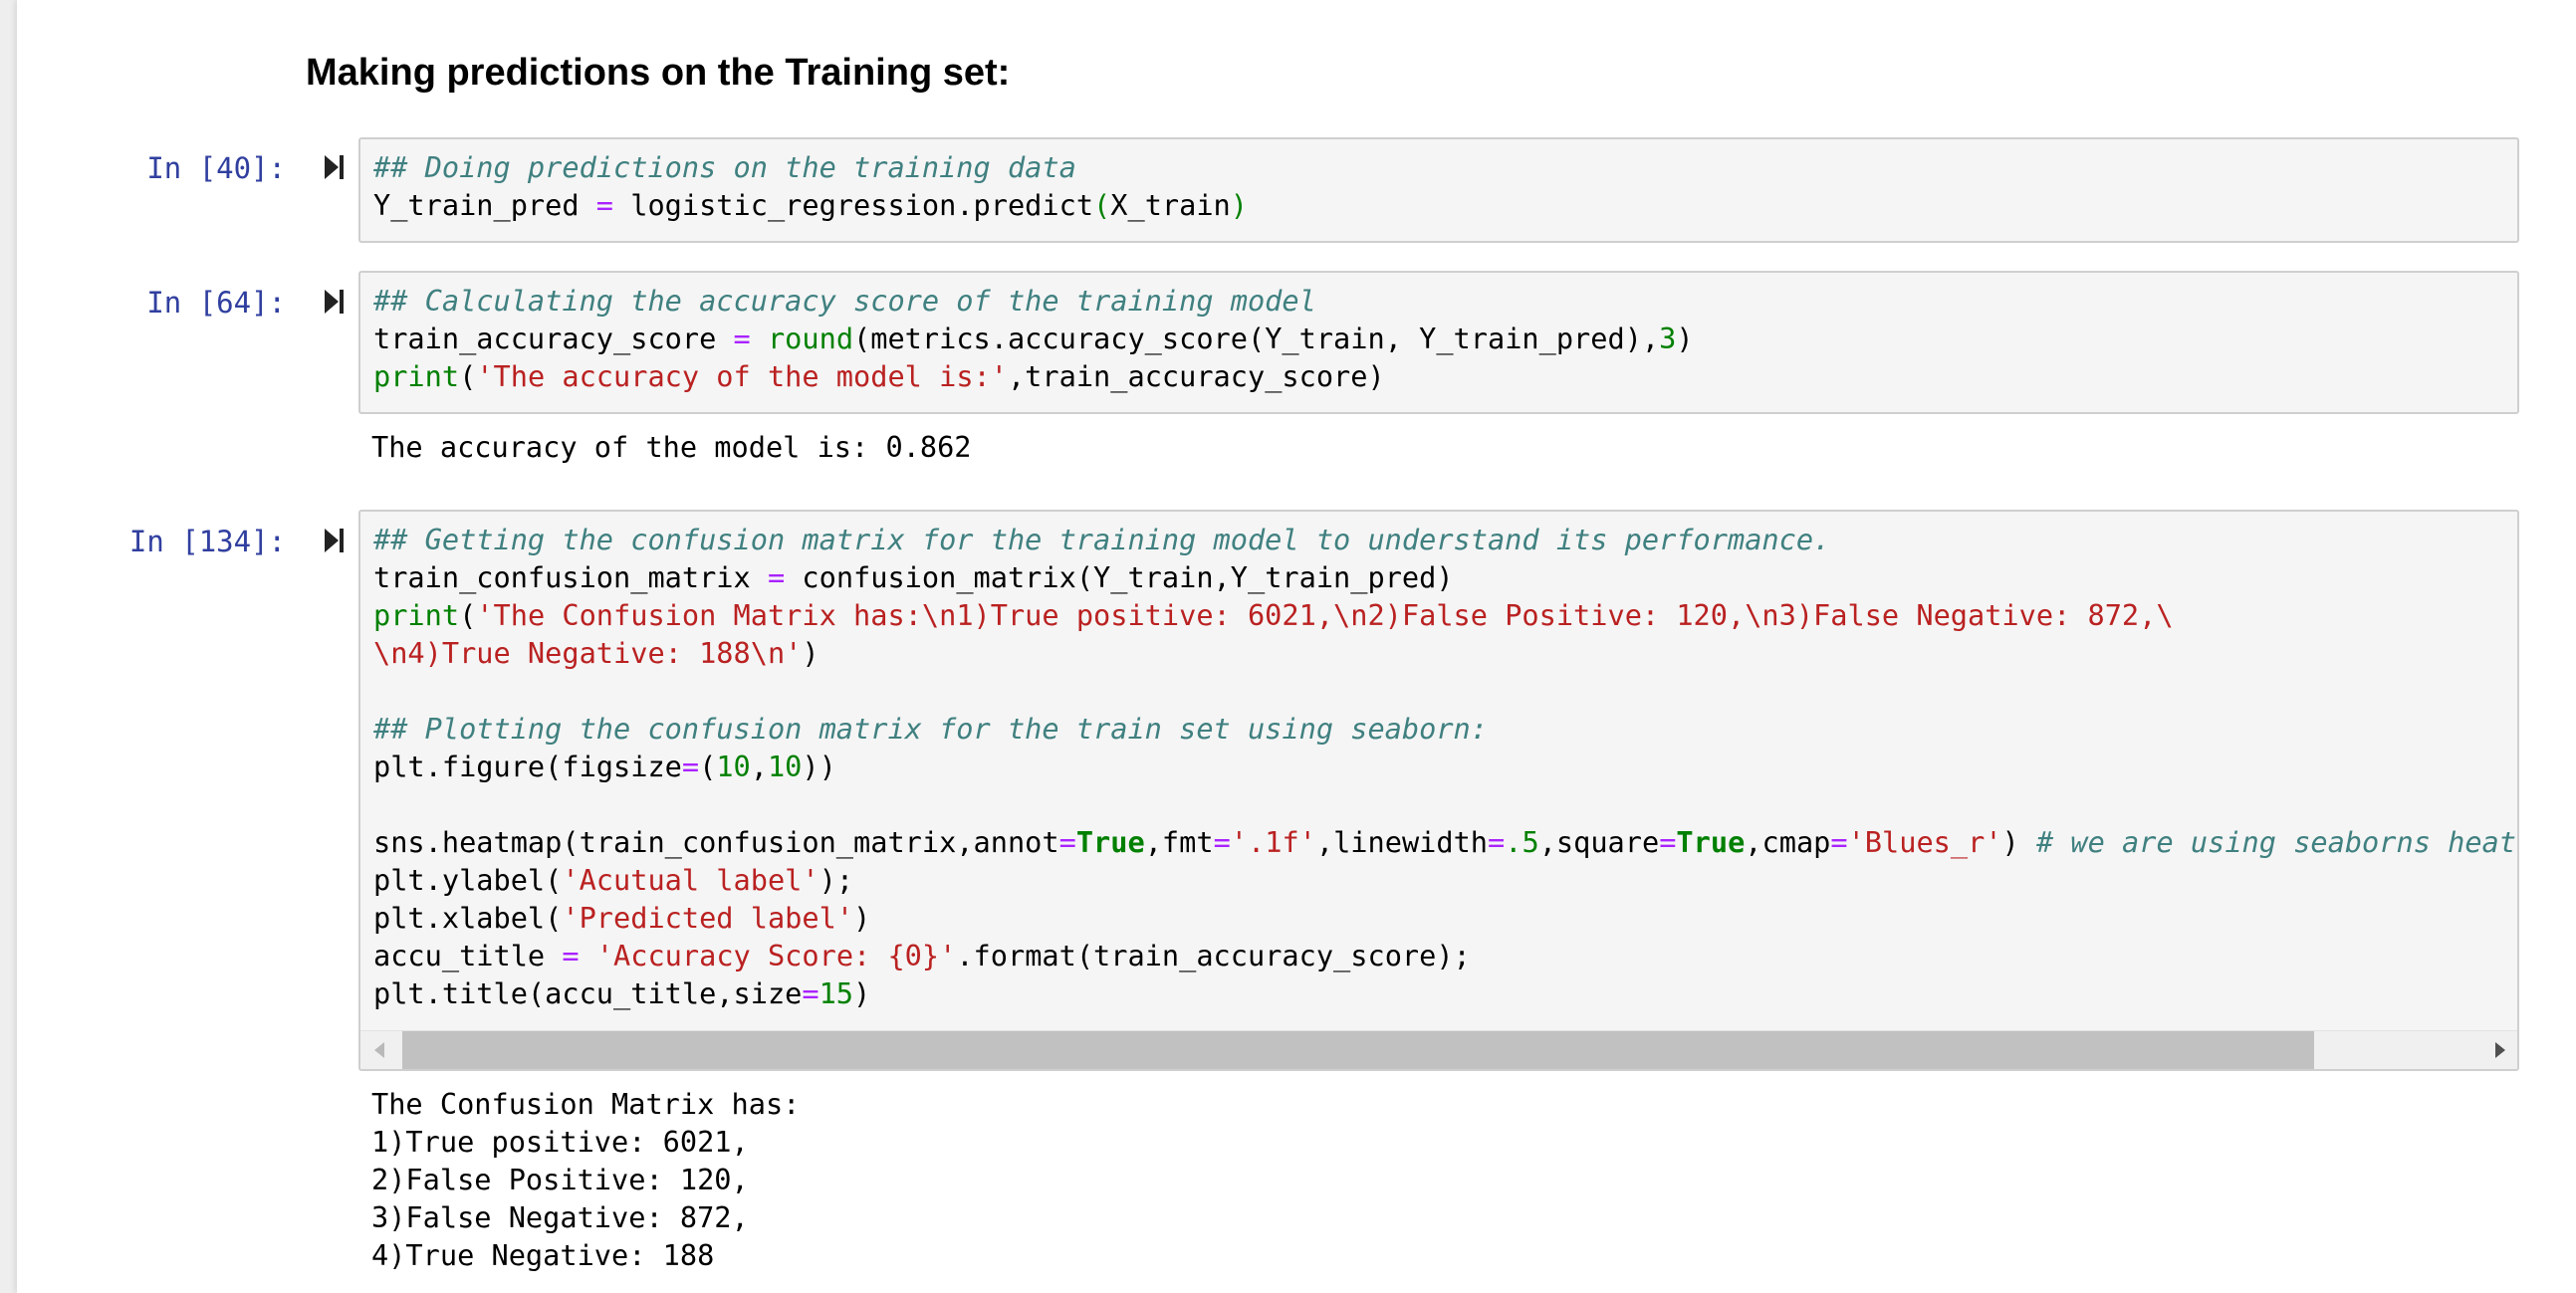 The image size is (2576, 1293). What do you see at coordinates (588, 653) in the screenshot?
I see `code-token: \n4)True Negative: 188\n'` at bounding box center [588, 653].